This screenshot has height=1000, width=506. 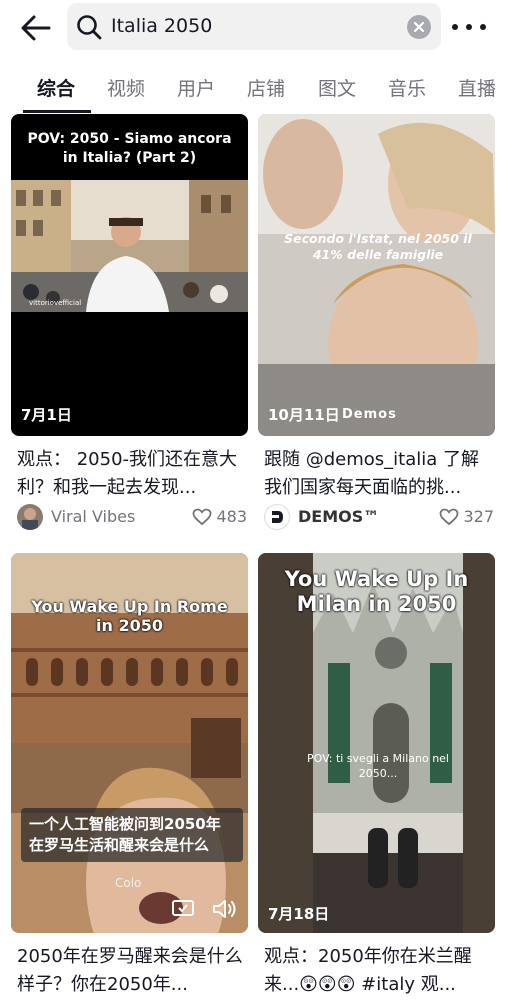 I want to click on back-arrow-icon, so click(x=36, y=28).